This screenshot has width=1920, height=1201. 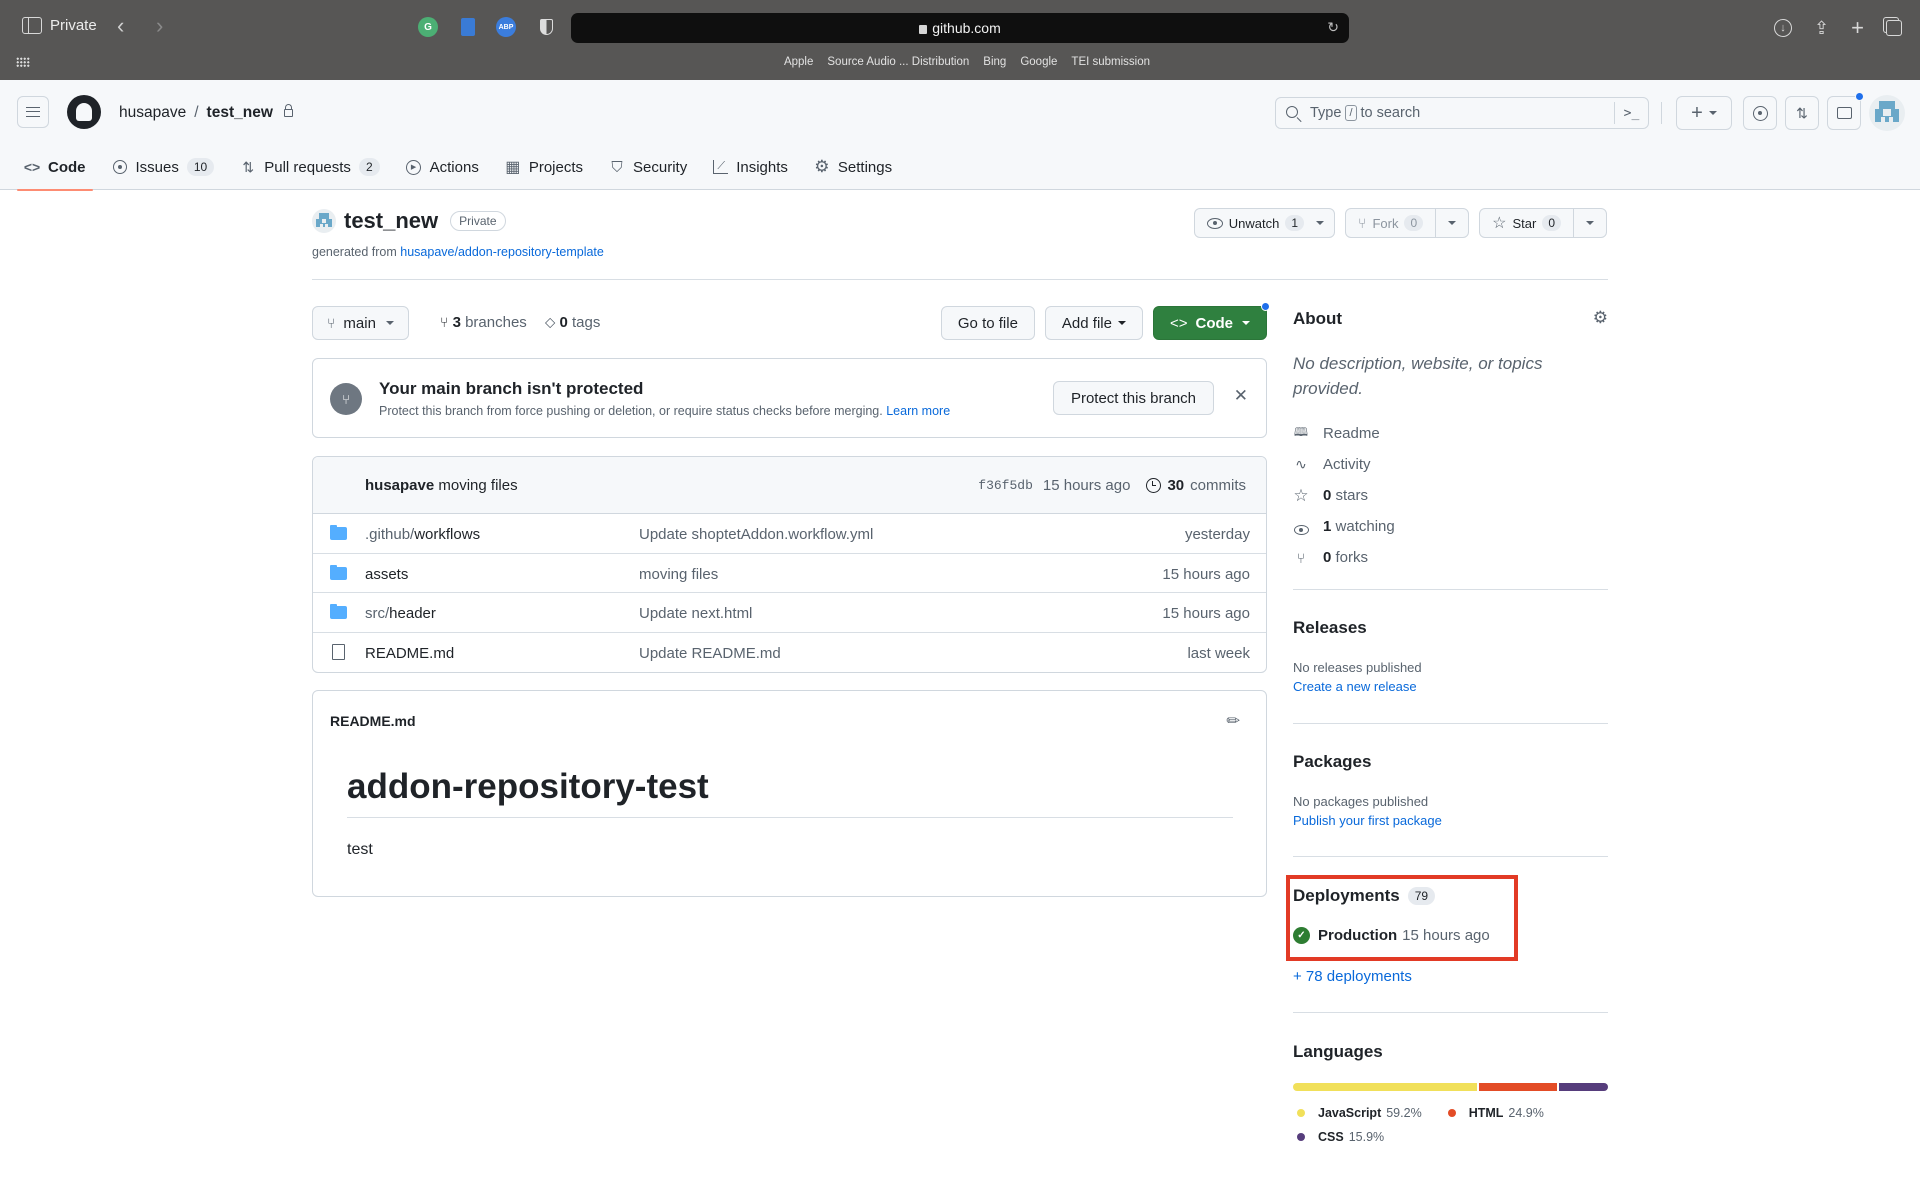 I want to click on file-row: README.md Update README.md last week, so click(x=789, y=653).